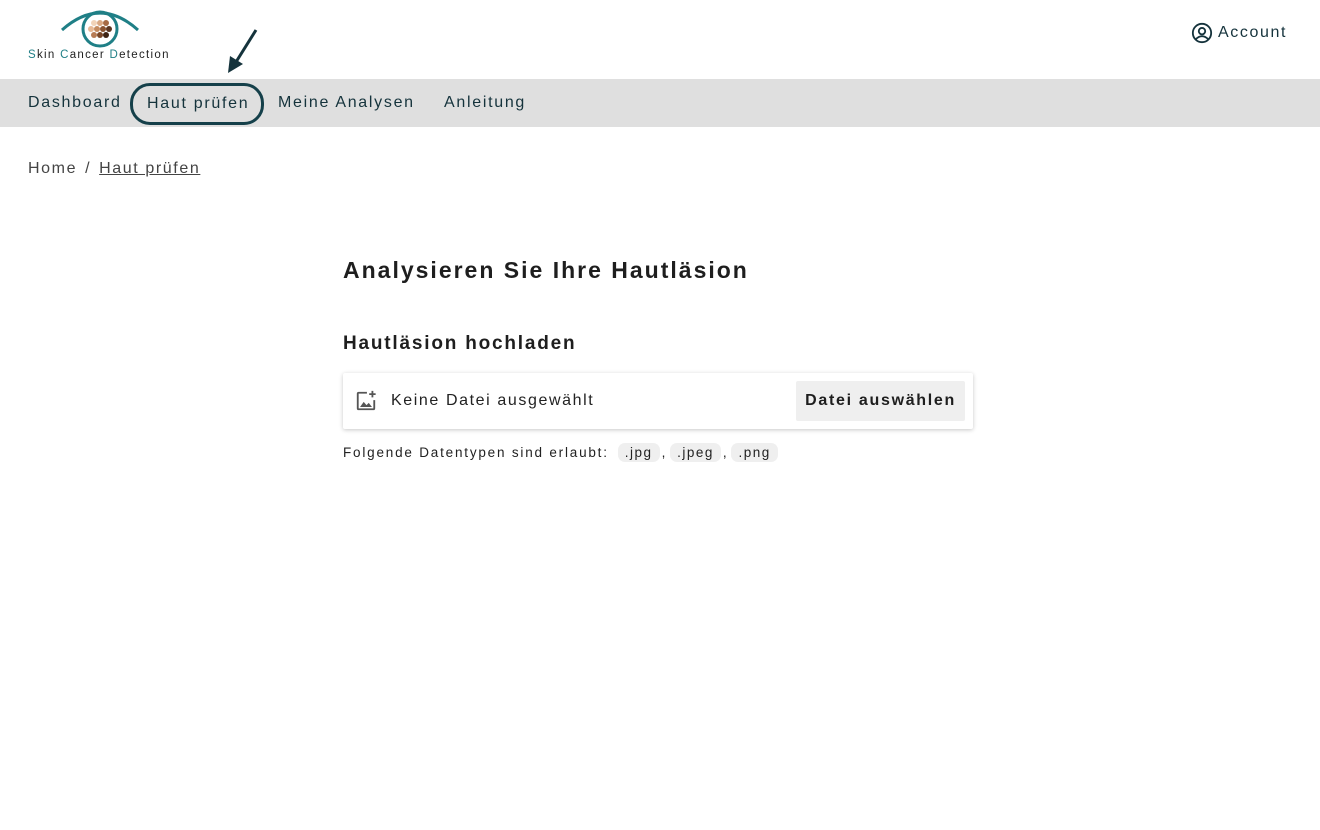 This screenshot has height=830, width=1320. I want to click on nav-item-meine-analysen: Meine Analysen, so click(346, 103).